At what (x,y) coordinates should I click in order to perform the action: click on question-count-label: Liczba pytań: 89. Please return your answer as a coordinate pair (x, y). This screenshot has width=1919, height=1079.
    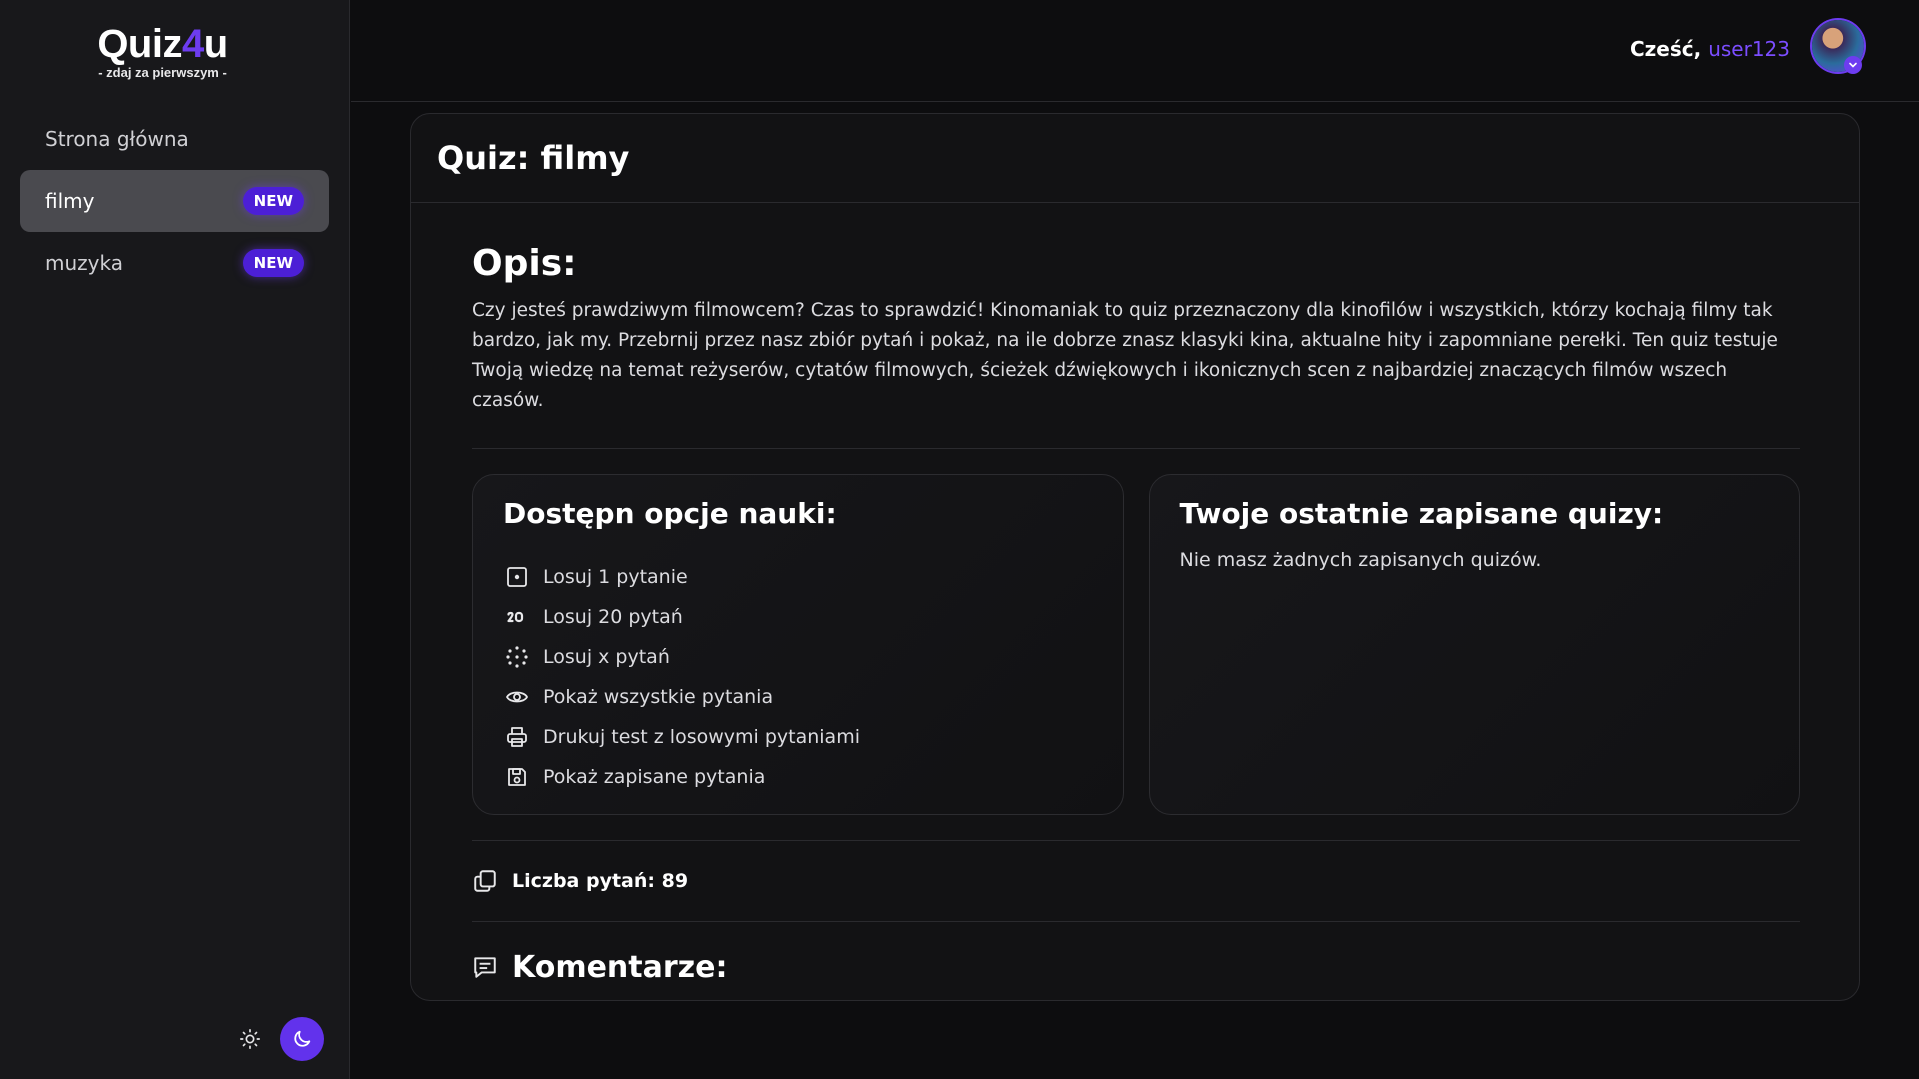
    Looking at the image, I should click on (600, 881).